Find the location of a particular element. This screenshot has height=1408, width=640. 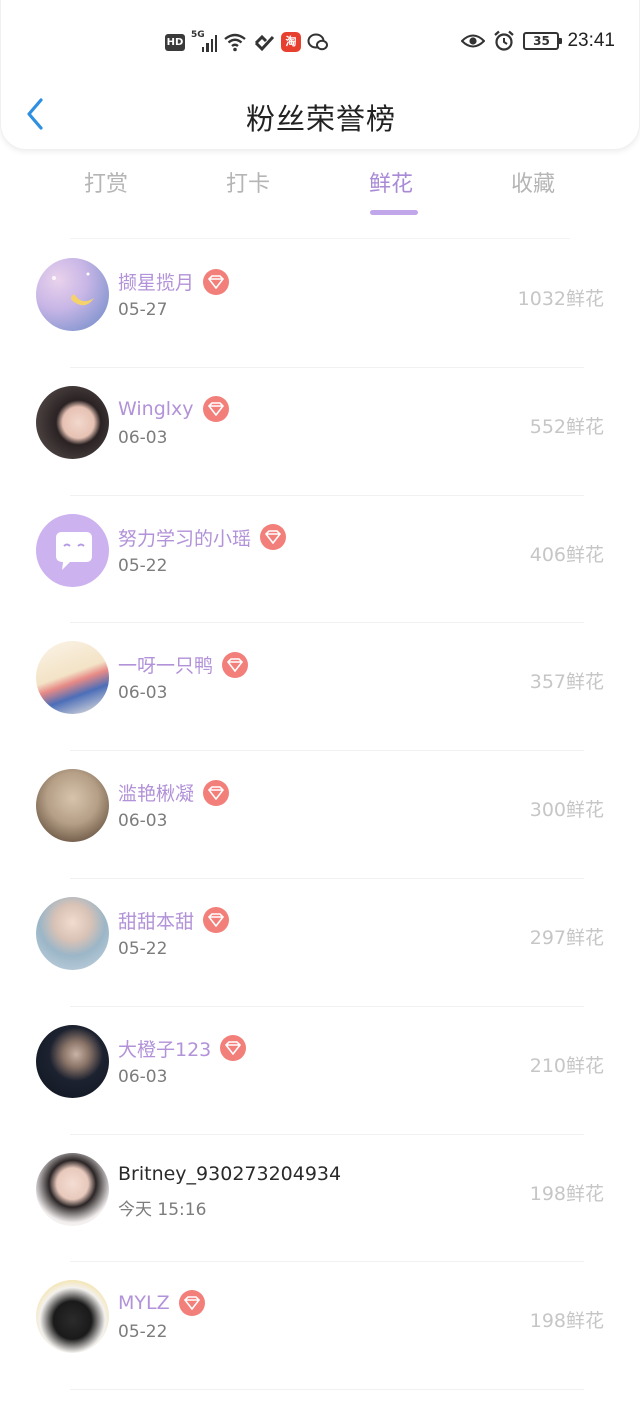

tab-bar: 打赏 打卡 鲜花 收藏 is located at coordinates (320, 194).